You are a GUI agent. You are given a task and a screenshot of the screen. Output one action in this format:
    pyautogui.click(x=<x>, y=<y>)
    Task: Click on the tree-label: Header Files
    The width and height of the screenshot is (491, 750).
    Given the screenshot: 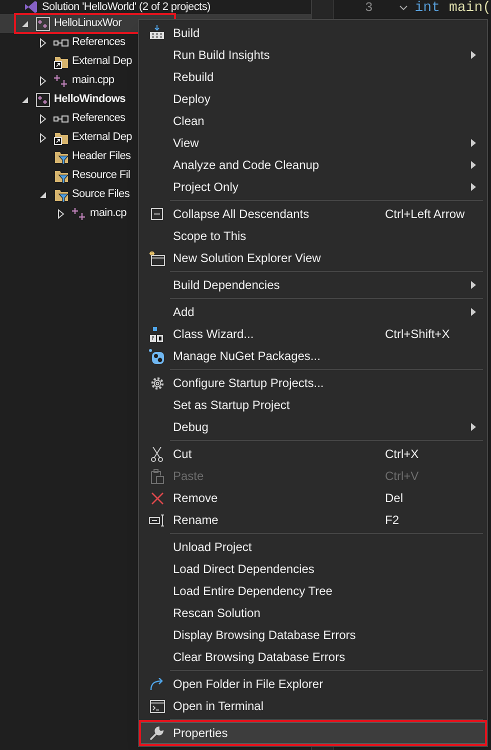 What is the action you would take?
    pyautogui.click(x=101, y=156)
    